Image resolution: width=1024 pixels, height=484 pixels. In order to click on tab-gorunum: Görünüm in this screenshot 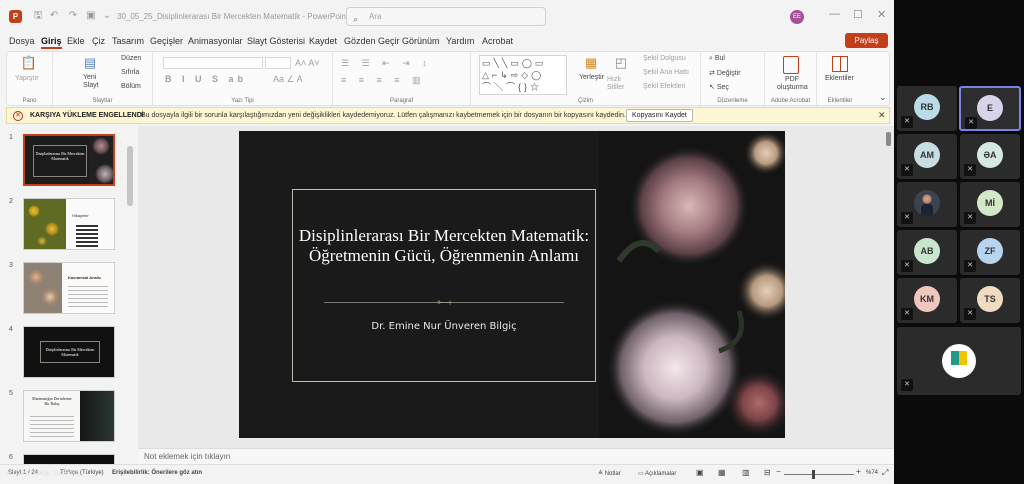, I will do `click(421, 41)`.